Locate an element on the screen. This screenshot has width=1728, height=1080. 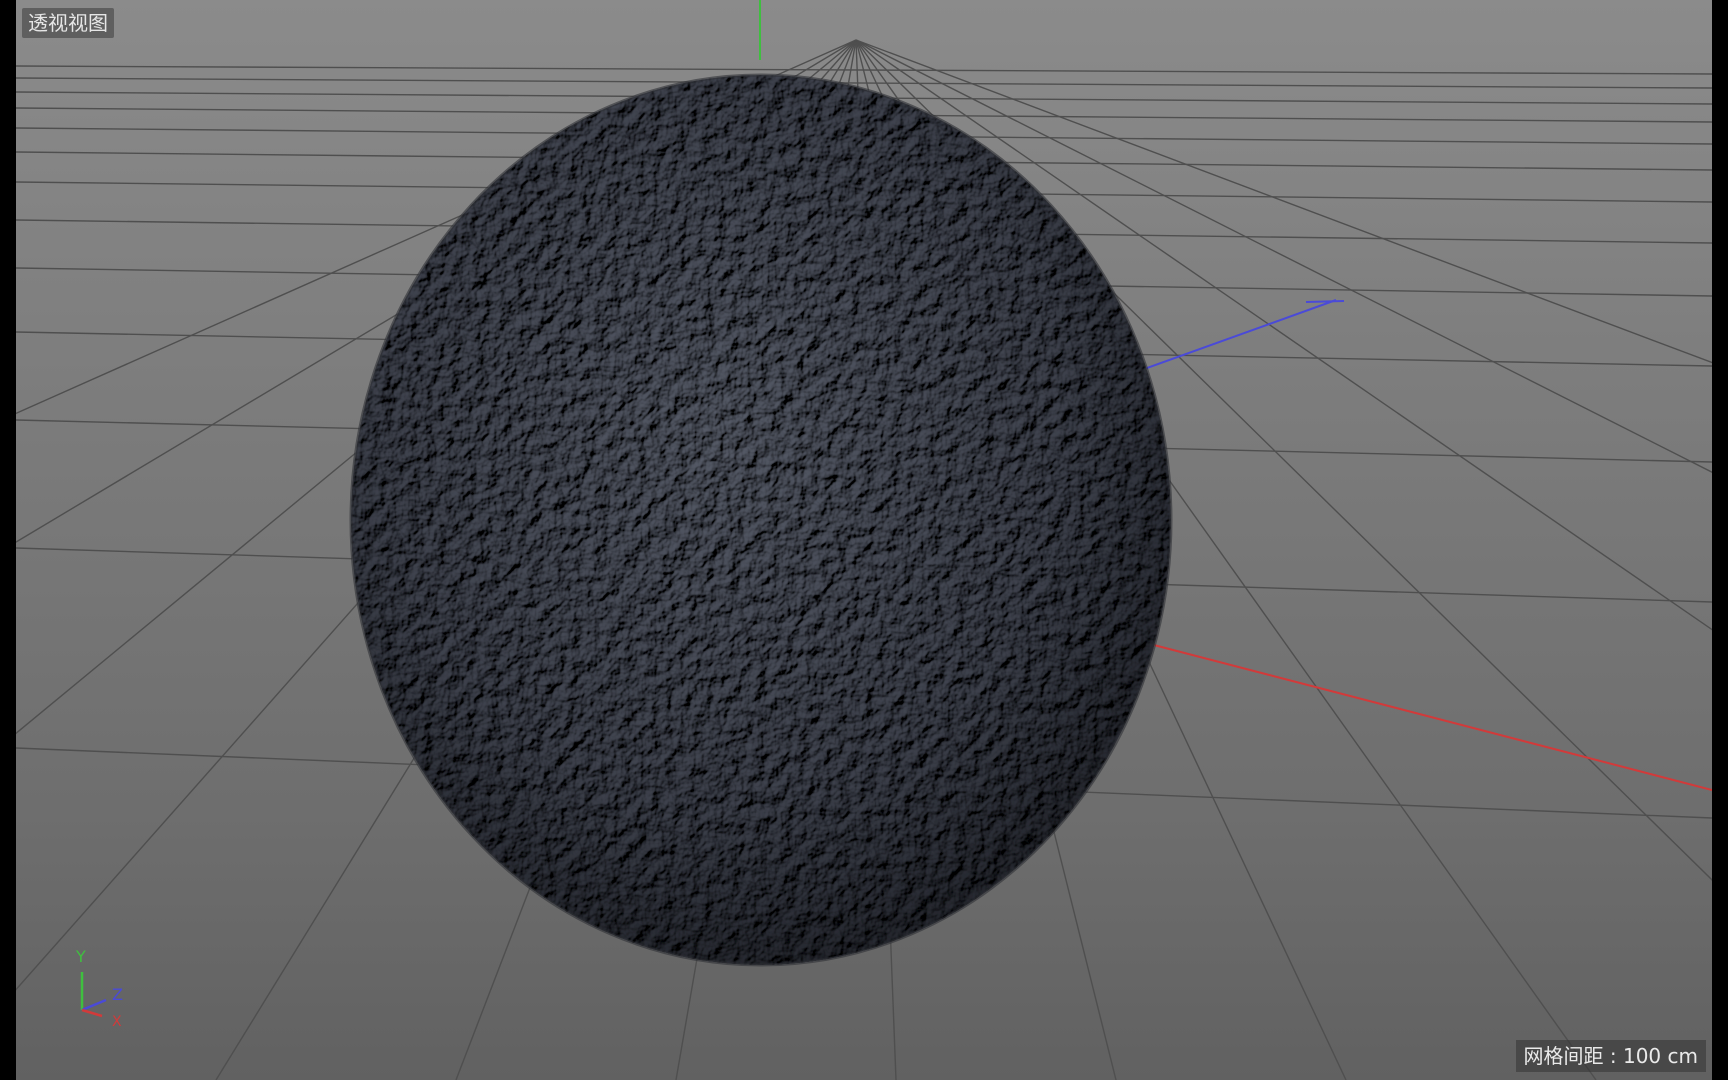
z-axis-line is located at coordinates (1236, 336).